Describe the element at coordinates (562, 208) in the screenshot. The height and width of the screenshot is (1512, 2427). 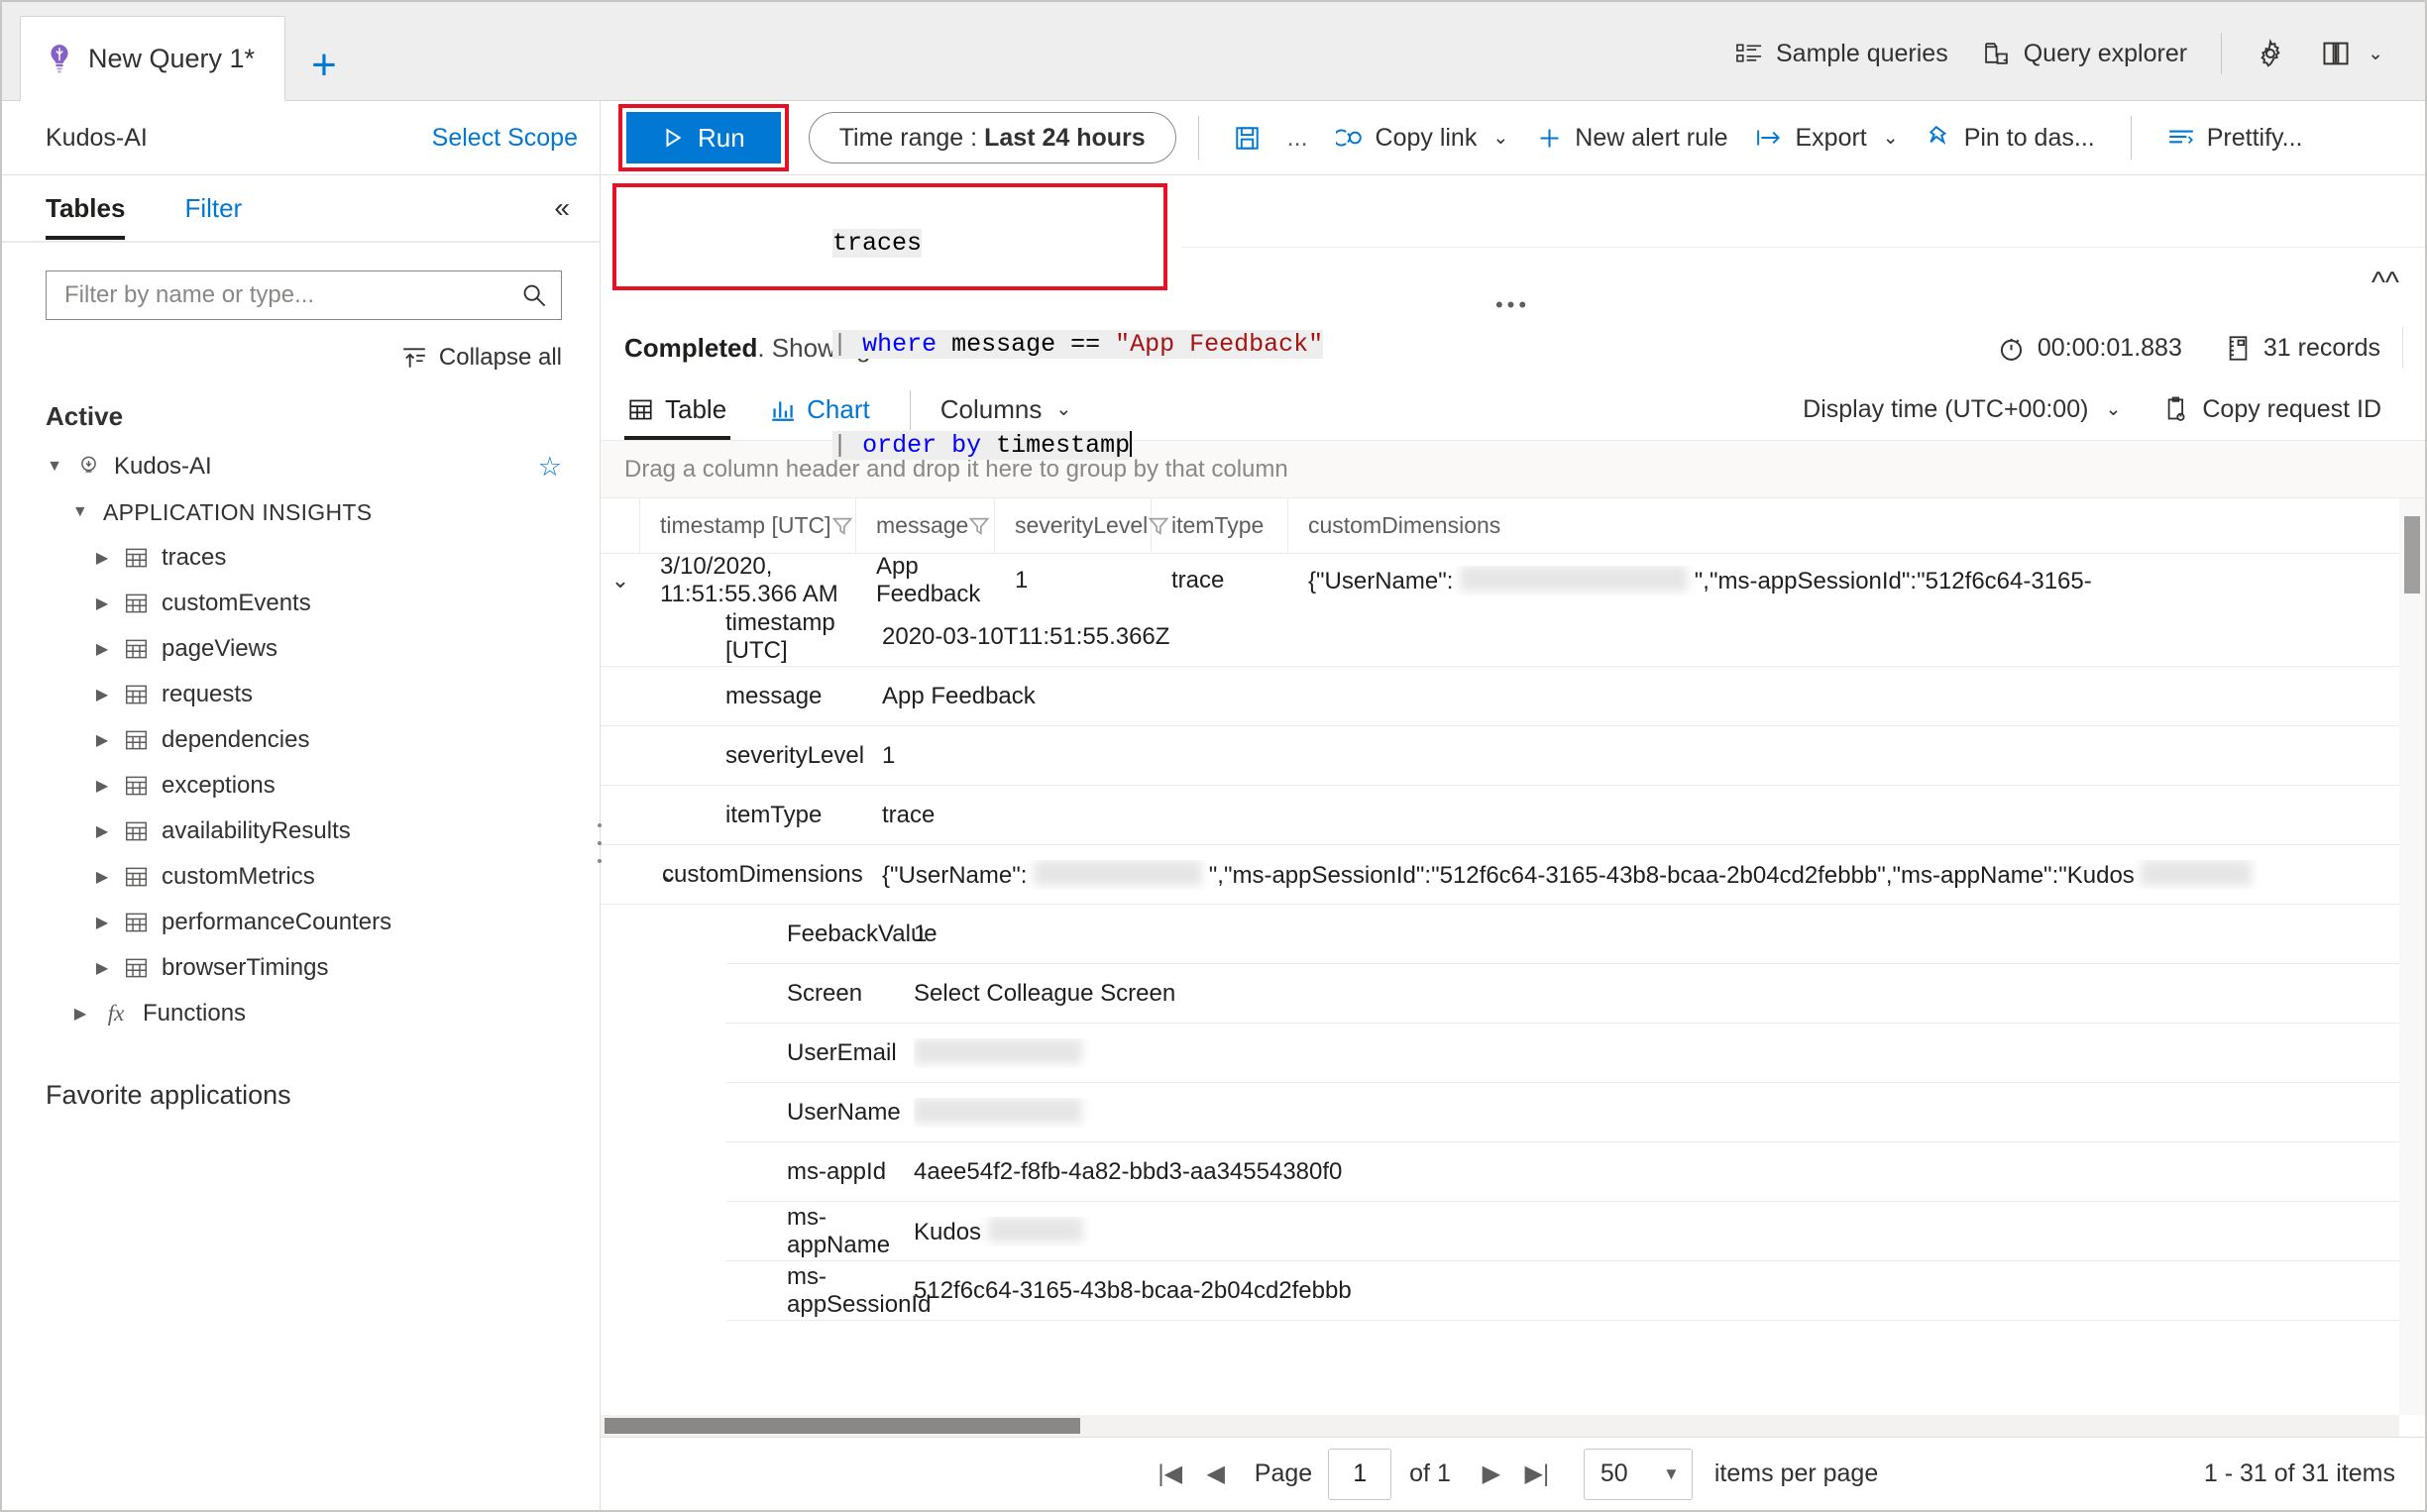
I see `chevron-double-left-icon: «` at that location.